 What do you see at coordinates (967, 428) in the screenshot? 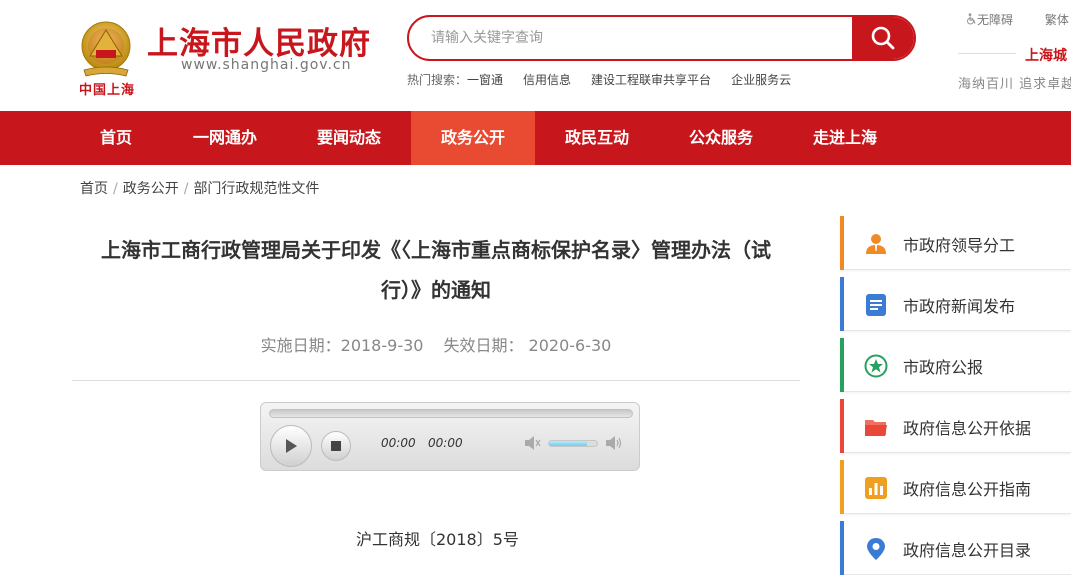
I see `sidebar-item-label: 政府信息公开依据` at bounding box center [967, 428].